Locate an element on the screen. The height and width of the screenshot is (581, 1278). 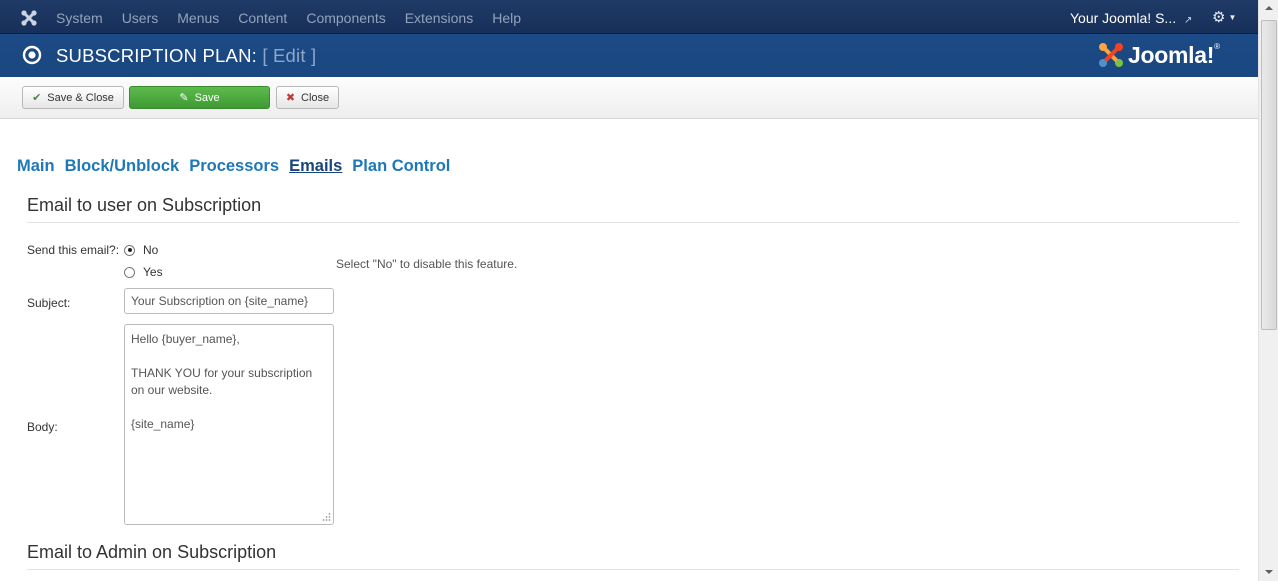
toolbar: ✔ Save & Close ✎ Save ✖ Close is located at coordinates (629, 98).